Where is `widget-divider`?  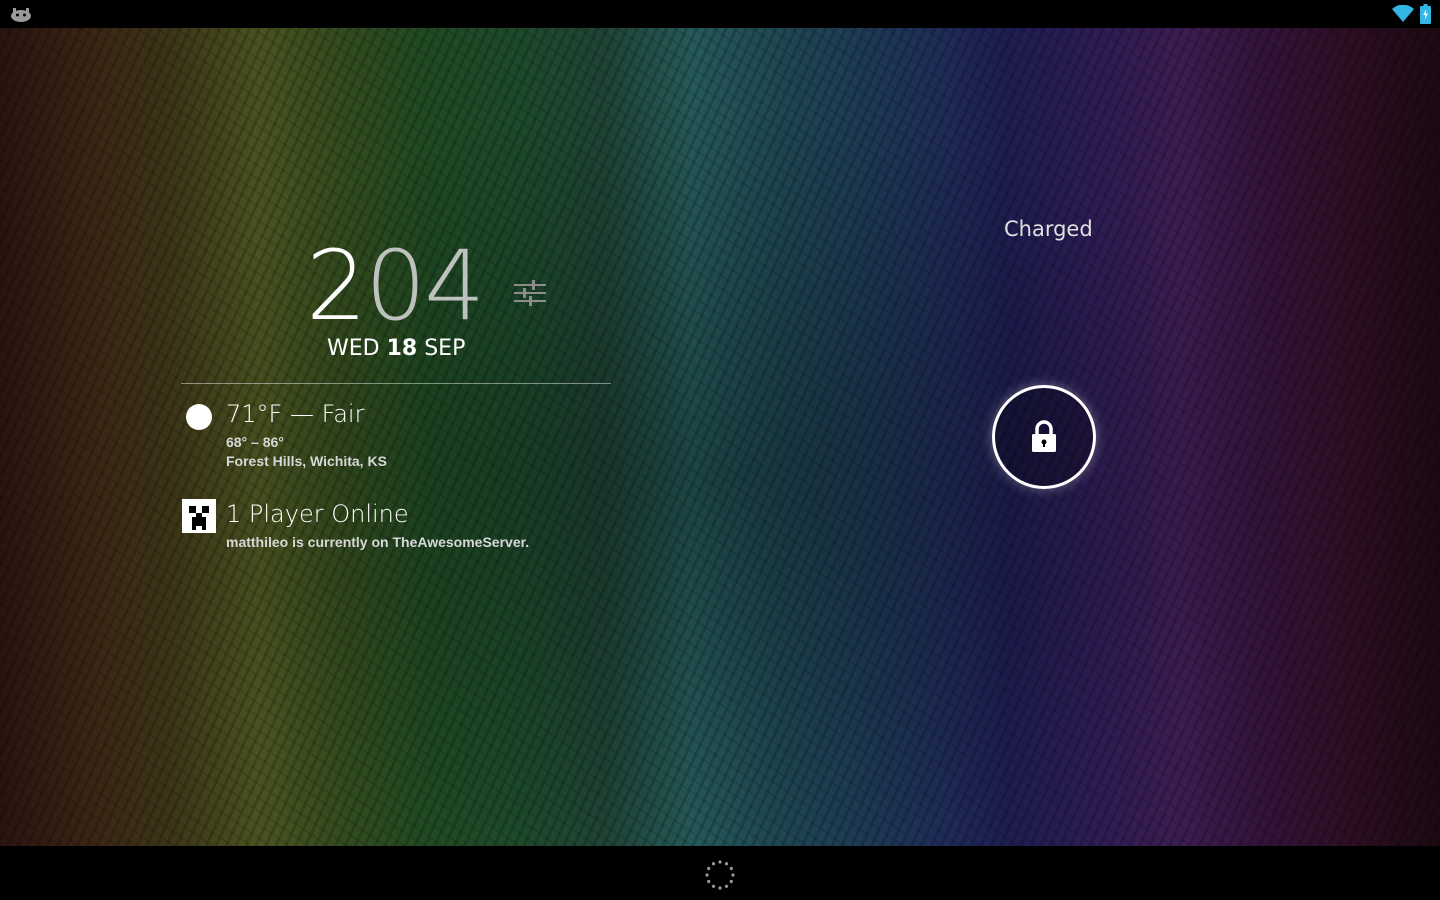 widget-divider is located at coordinates (396, 383).